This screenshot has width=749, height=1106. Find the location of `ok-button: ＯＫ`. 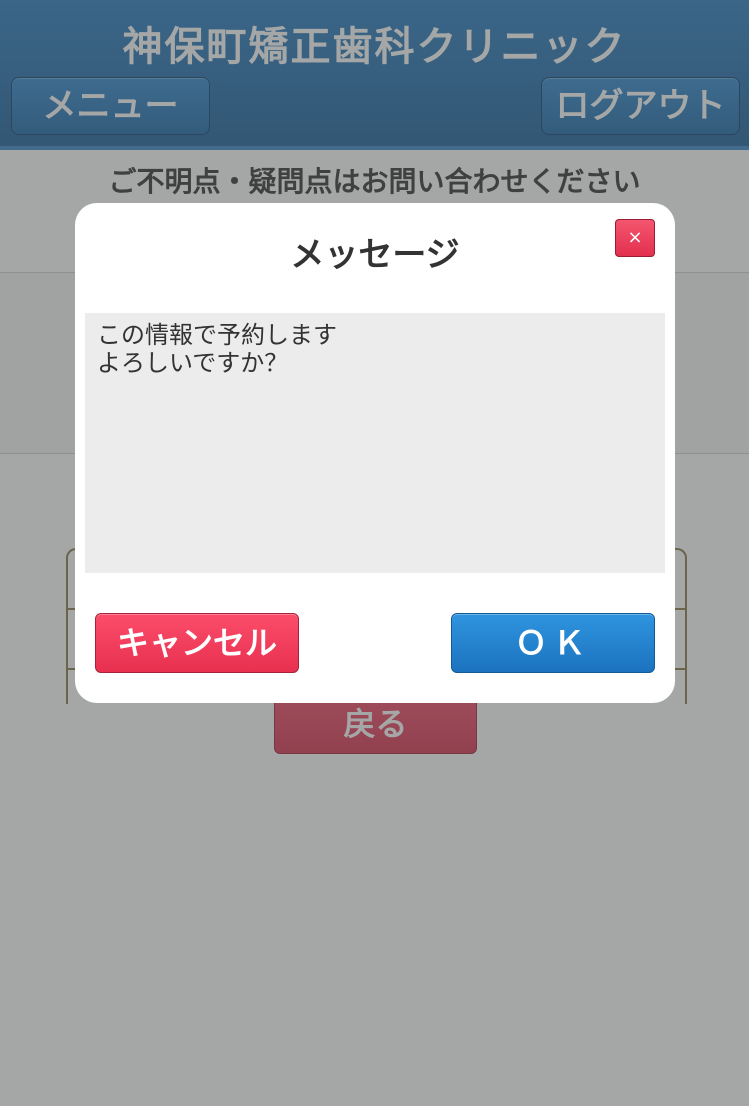

ok-button: ＯＫ is located at coordinates (553, 643).